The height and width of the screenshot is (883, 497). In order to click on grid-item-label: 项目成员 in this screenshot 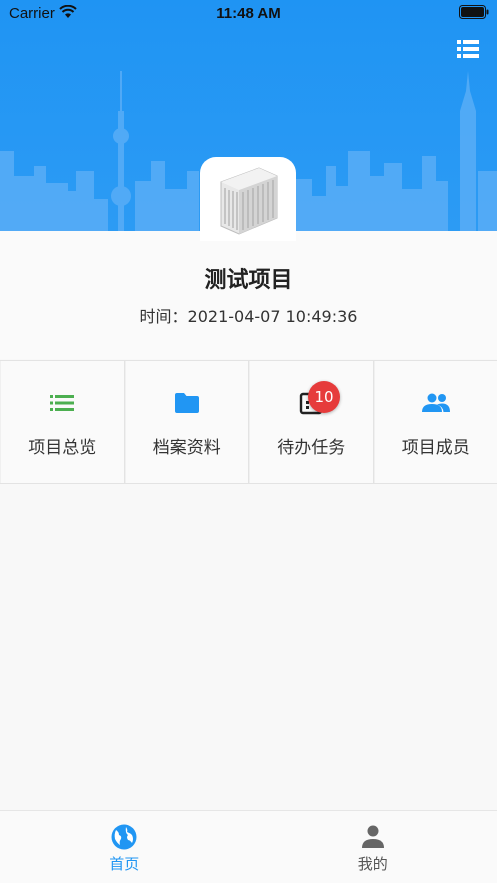, I will do `click(435, 448)`.